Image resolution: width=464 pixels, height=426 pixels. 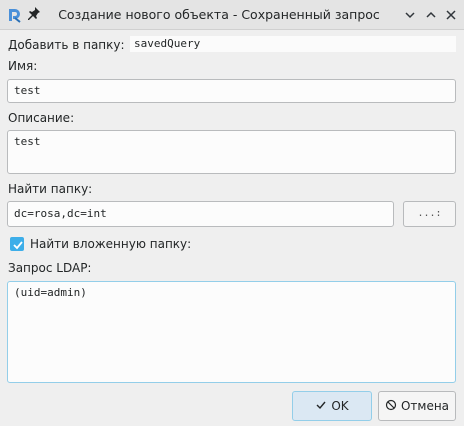 I want to click on name-label: Имя:, so click(x=23, y=66).